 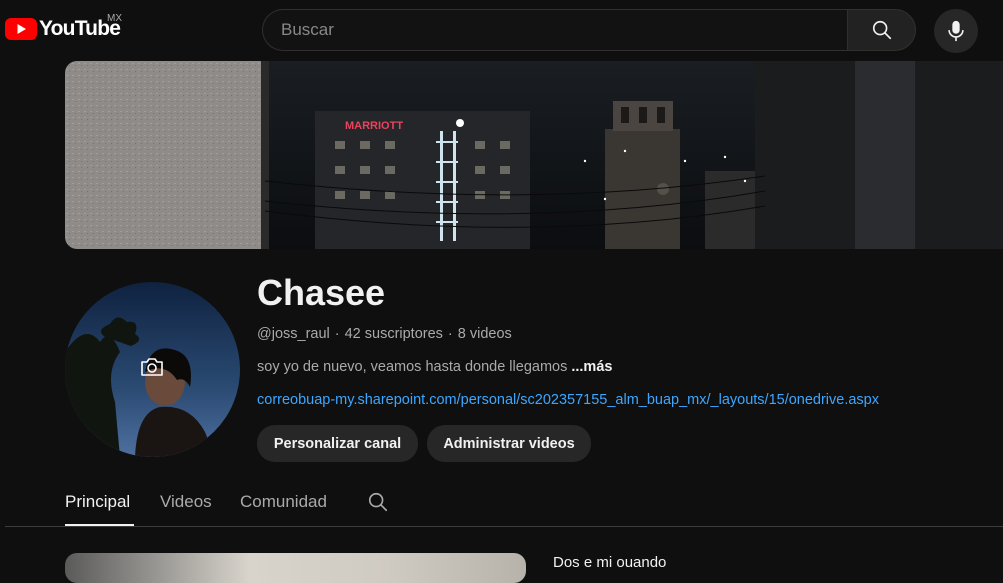 What do you see at coordinates (293, 334) in the screenshot?
I see `channel-handle: @joss_raul` at bounding box center [293, 334].